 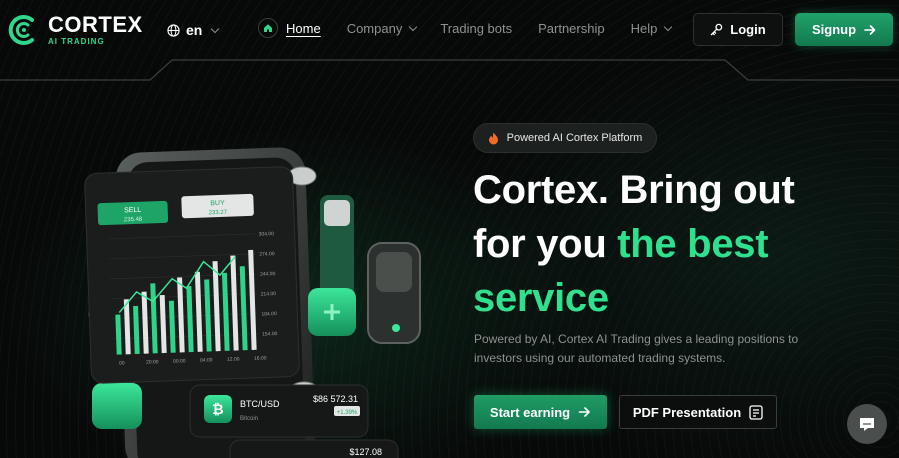 I want to click on y-tick-label: 184.00, so click(x=269, y=314).